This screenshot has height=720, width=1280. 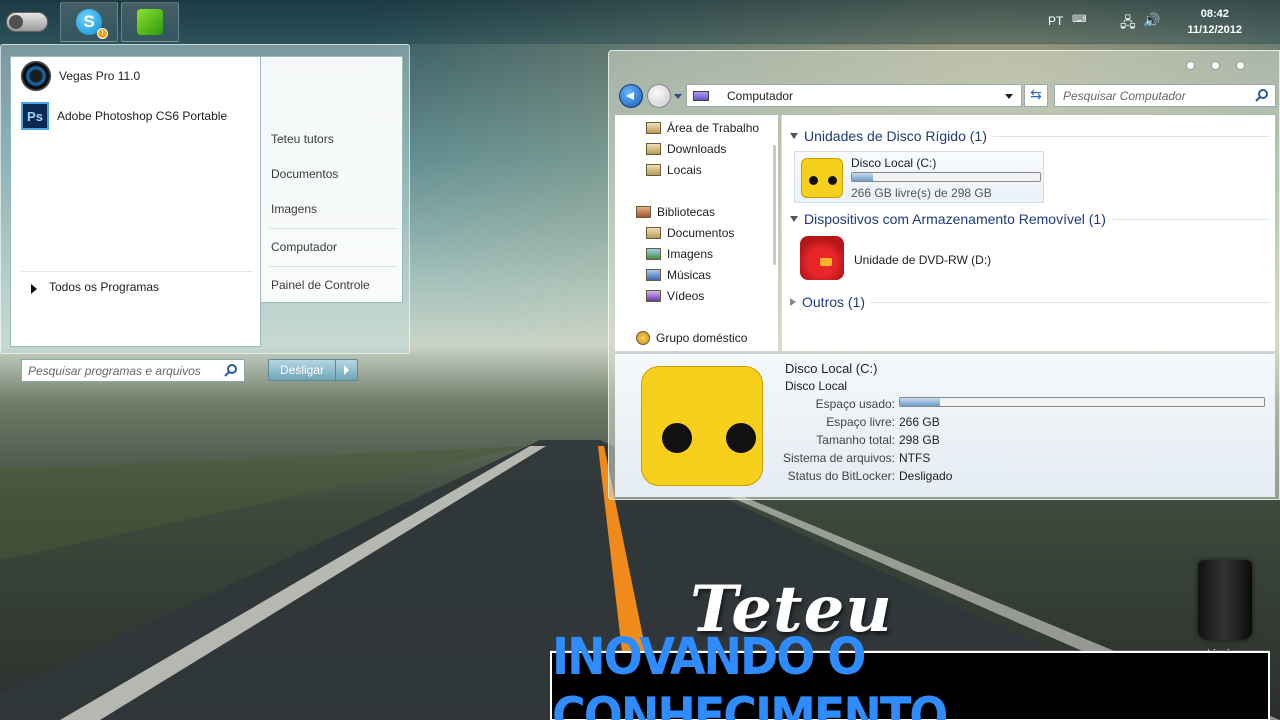 I want to click on section-hard-disks: Unidades de Disco Rígido (1), so click(x=1030, y=136).